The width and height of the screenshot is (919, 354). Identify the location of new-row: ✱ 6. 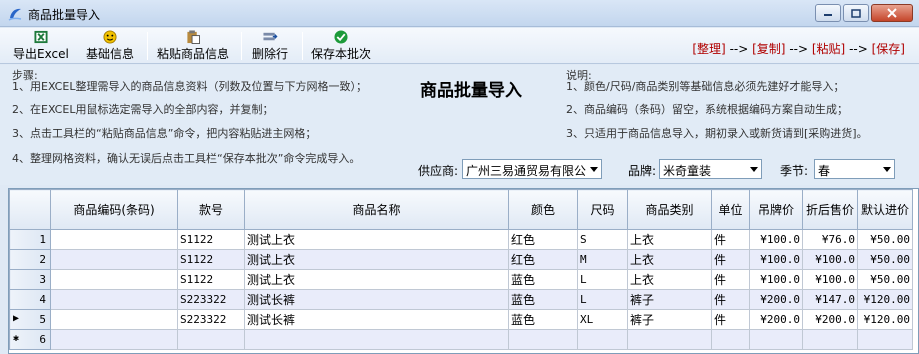
(461, 339).